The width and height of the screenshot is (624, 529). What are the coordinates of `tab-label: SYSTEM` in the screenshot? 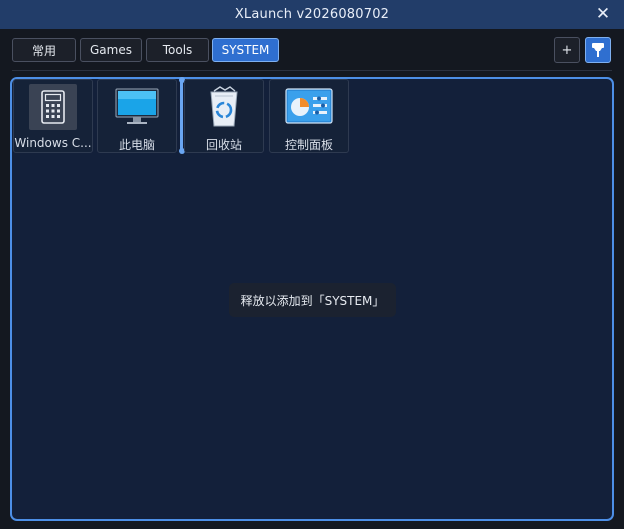 It's located at (245, 50).